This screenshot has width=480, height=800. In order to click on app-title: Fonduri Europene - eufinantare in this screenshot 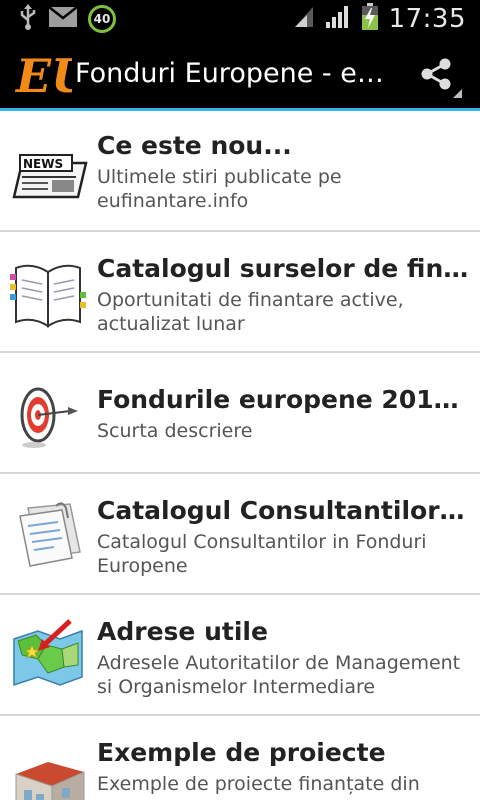, I will do `click(230, 73)`.